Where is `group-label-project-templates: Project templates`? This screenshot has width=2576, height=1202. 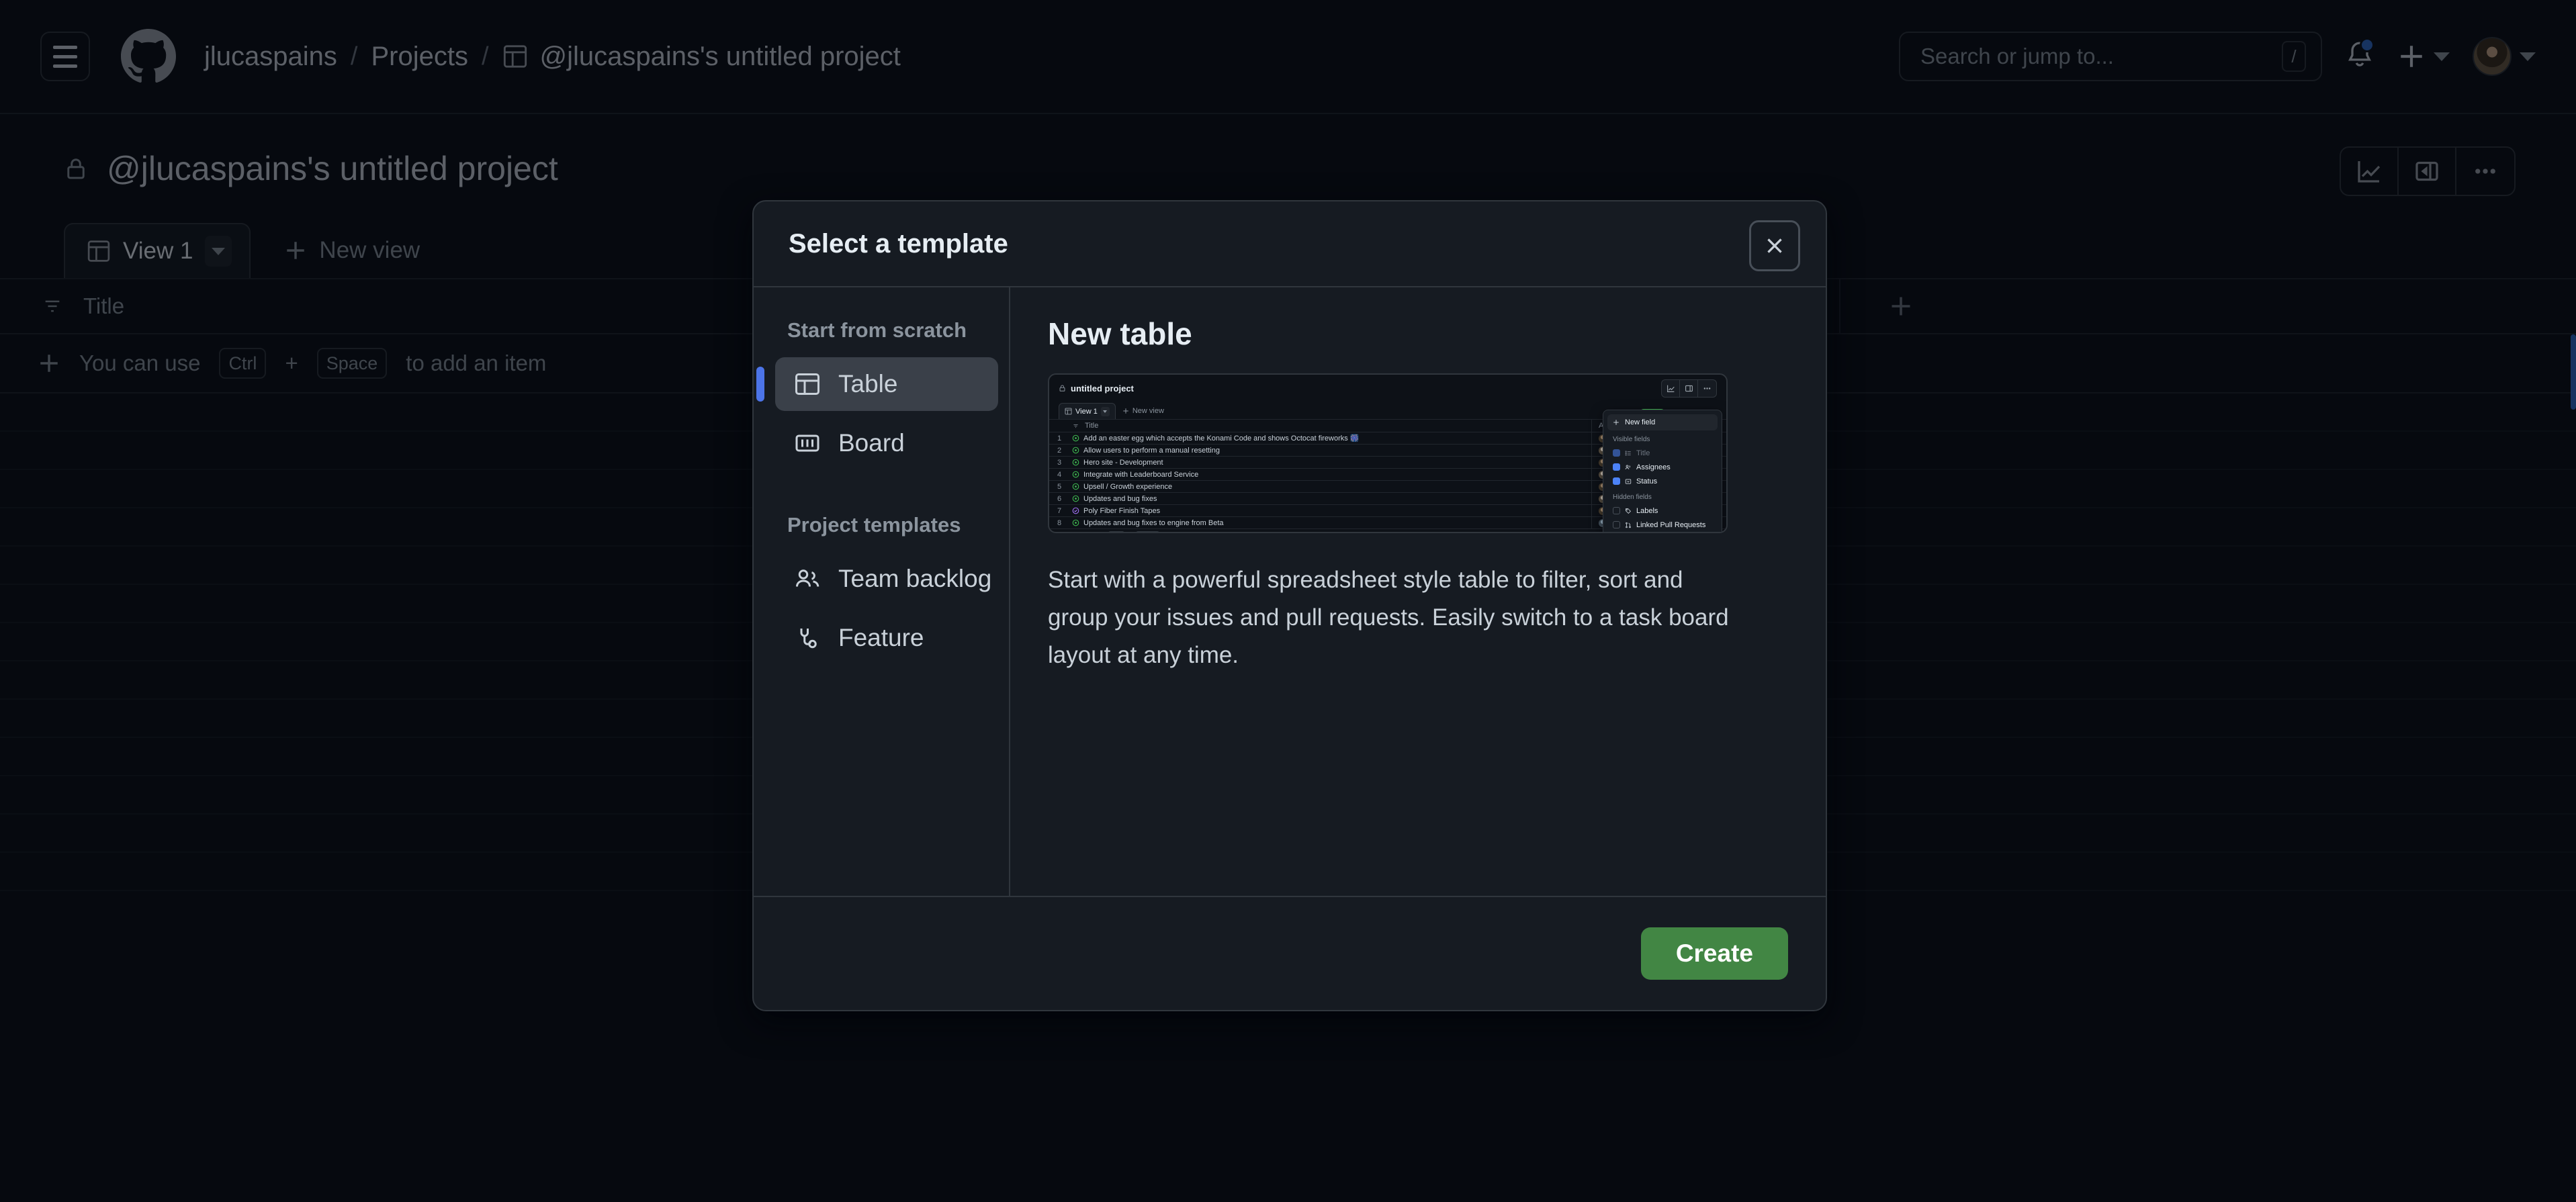 group-label-project-templates: Project templates is located at coordinates (874, 525).